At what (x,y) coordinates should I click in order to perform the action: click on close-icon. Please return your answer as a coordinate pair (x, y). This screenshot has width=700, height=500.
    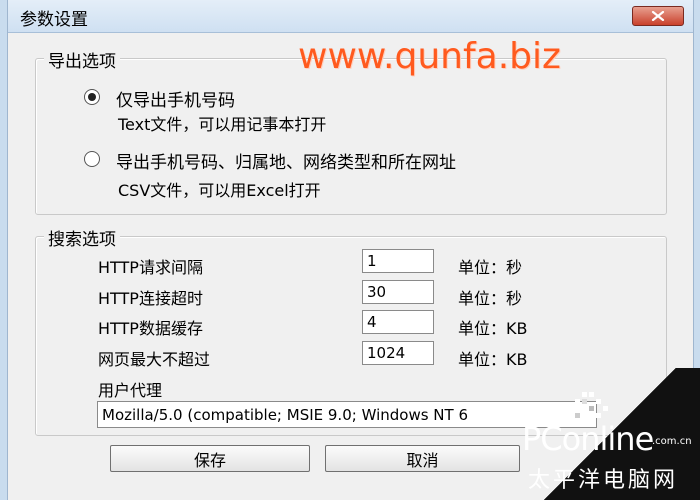
    Looking at the image, I should click on (658, 16).